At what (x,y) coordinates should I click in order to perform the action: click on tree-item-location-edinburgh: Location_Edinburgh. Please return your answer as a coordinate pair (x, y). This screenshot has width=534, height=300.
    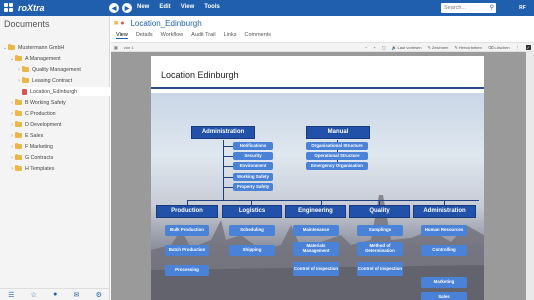
    Looking at the image, I should click on (66, 91).